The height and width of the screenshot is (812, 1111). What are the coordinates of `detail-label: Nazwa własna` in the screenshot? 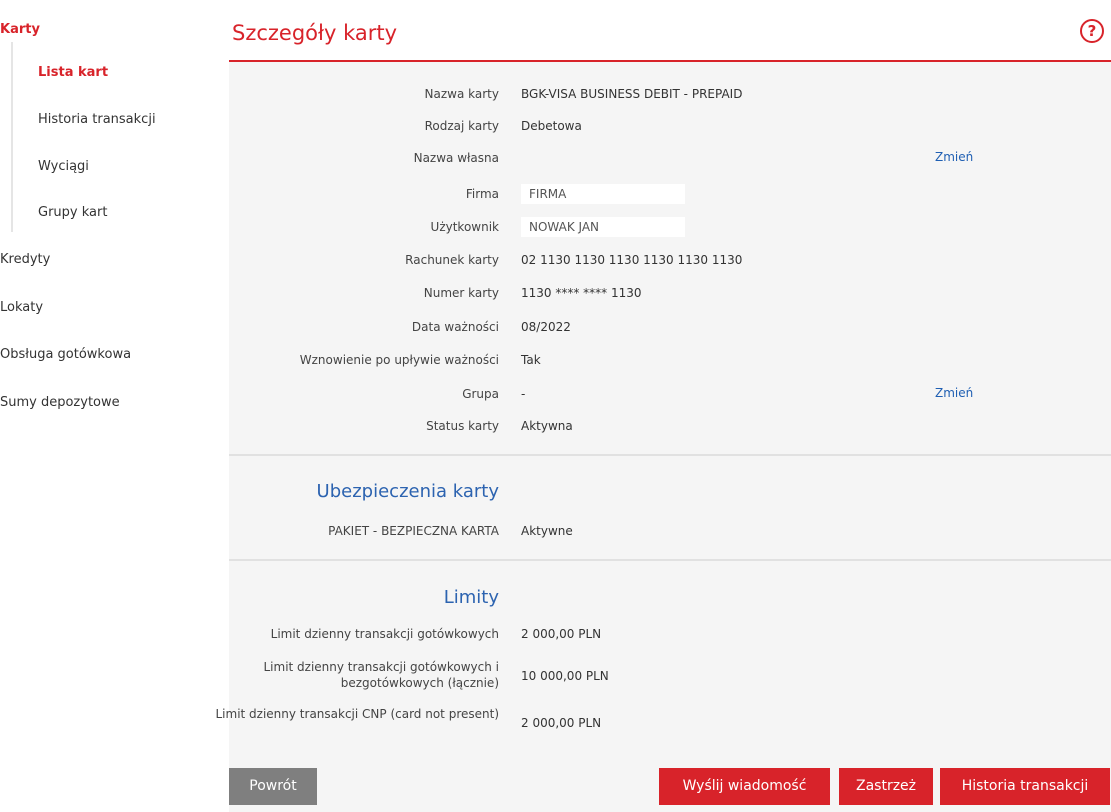 It's located at (456, 158).